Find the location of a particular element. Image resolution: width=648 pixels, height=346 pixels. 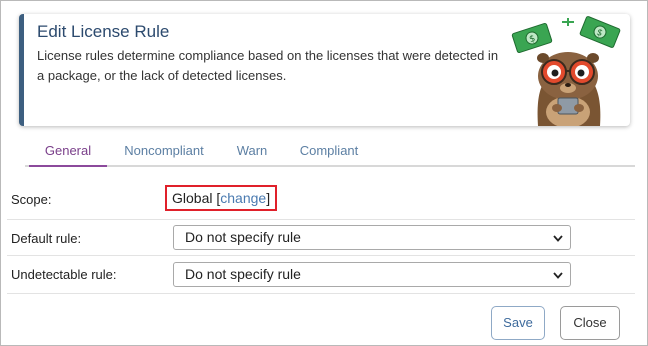

banner-title: Edit License Rule is located at coordinates (103, 31).